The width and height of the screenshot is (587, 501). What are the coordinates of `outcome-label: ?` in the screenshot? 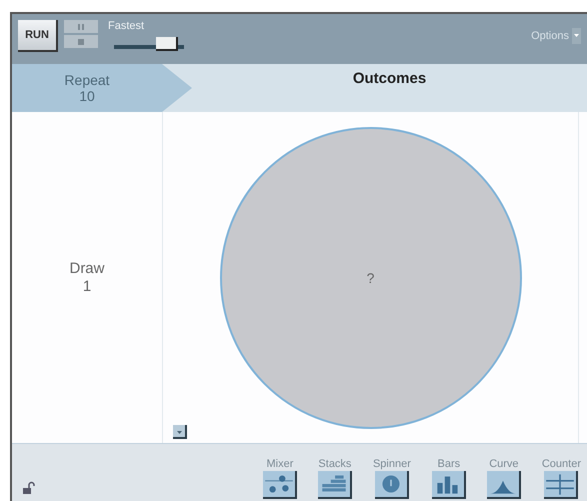 It's located at (370, 278).